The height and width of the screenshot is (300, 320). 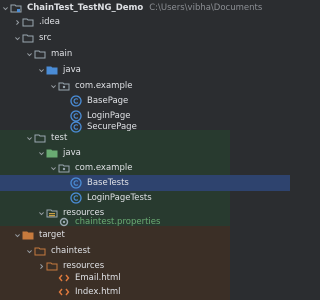 I want to click on tree-label-login-page: LoginPage, so click(x=109, y=116).